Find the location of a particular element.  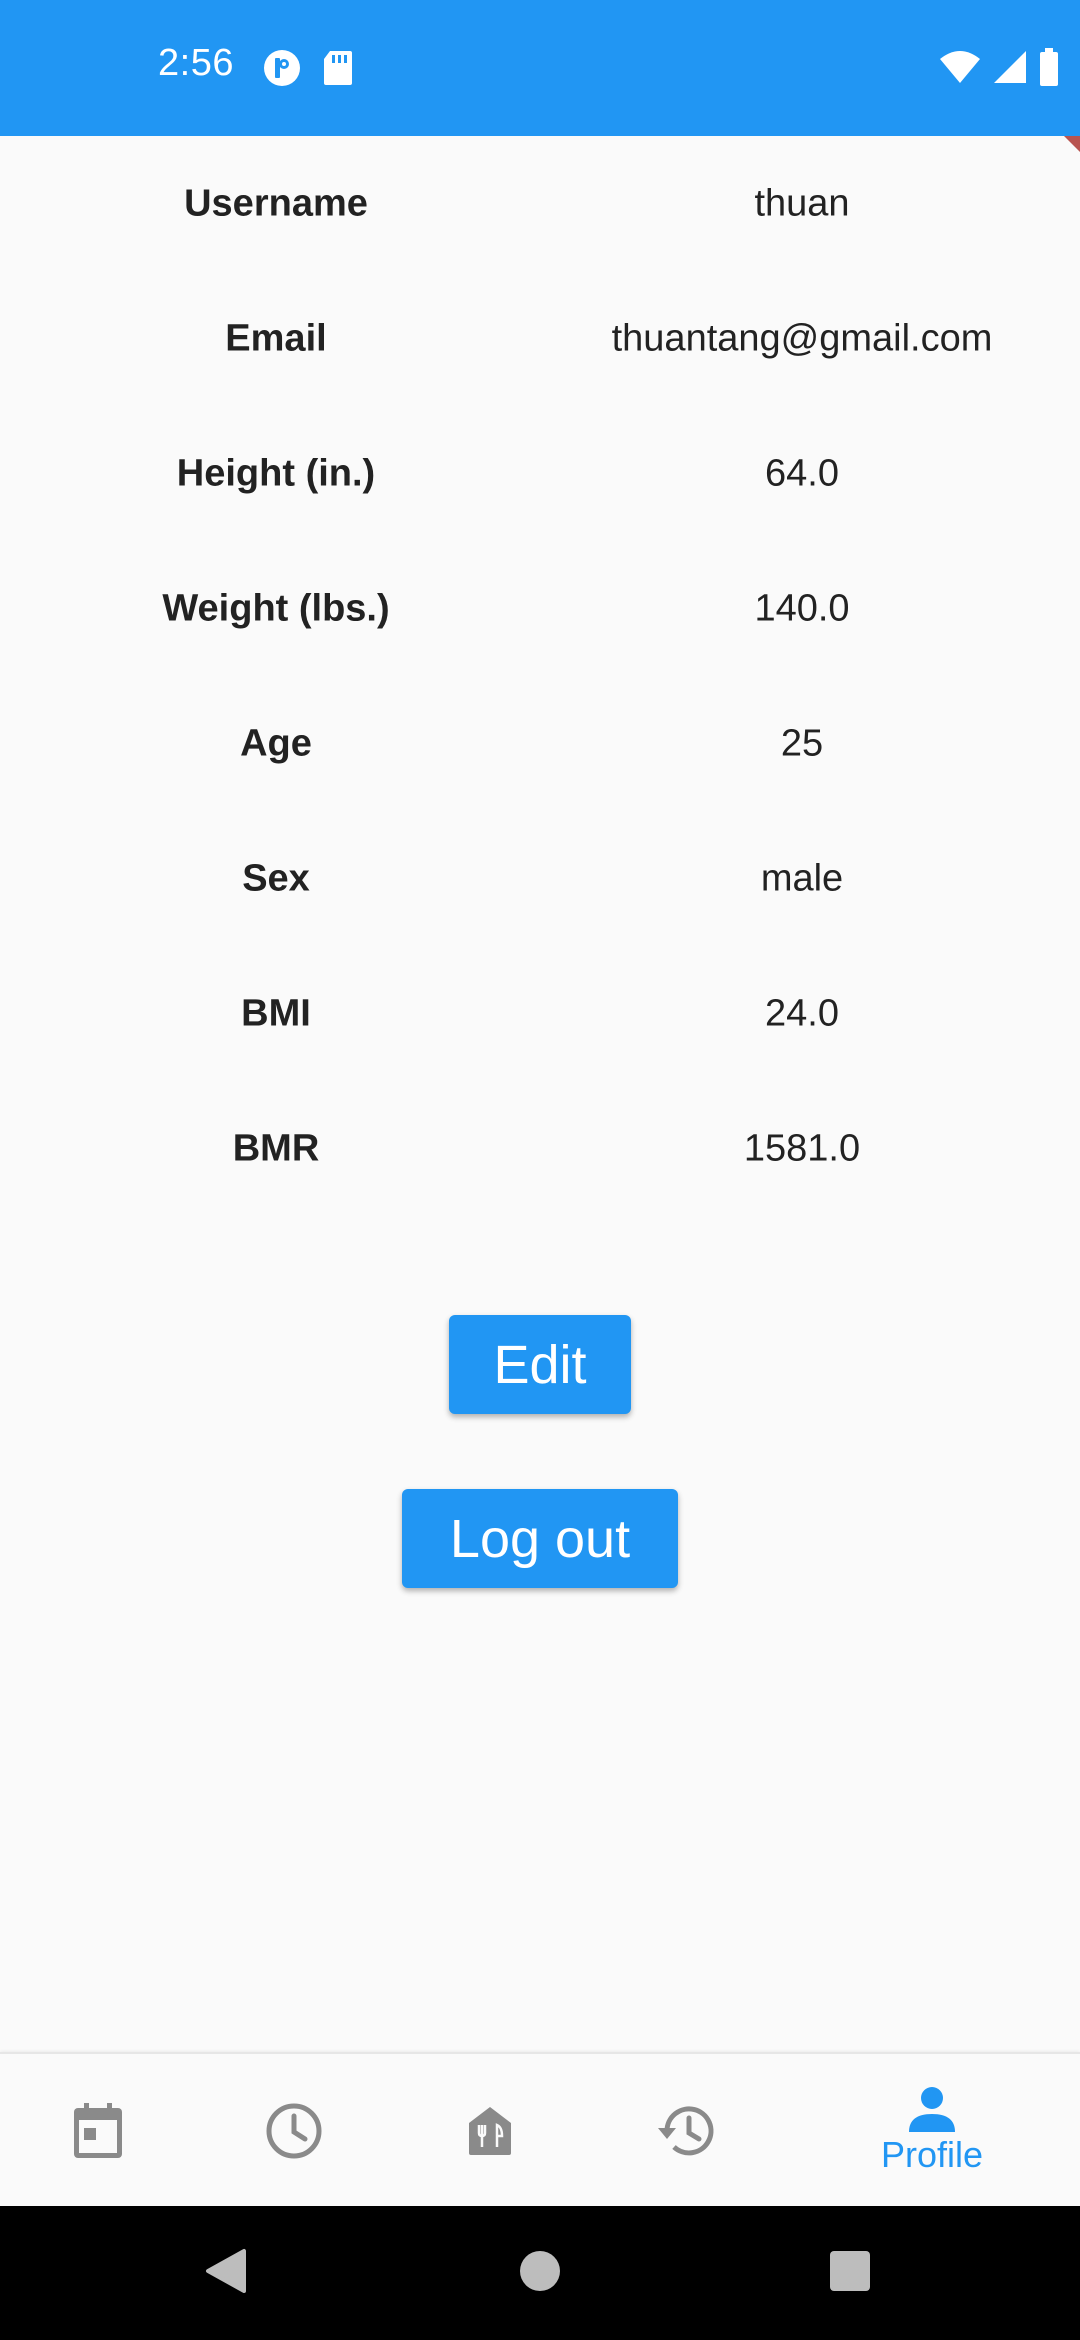

home-icon is located at coordinates (540, 2273).